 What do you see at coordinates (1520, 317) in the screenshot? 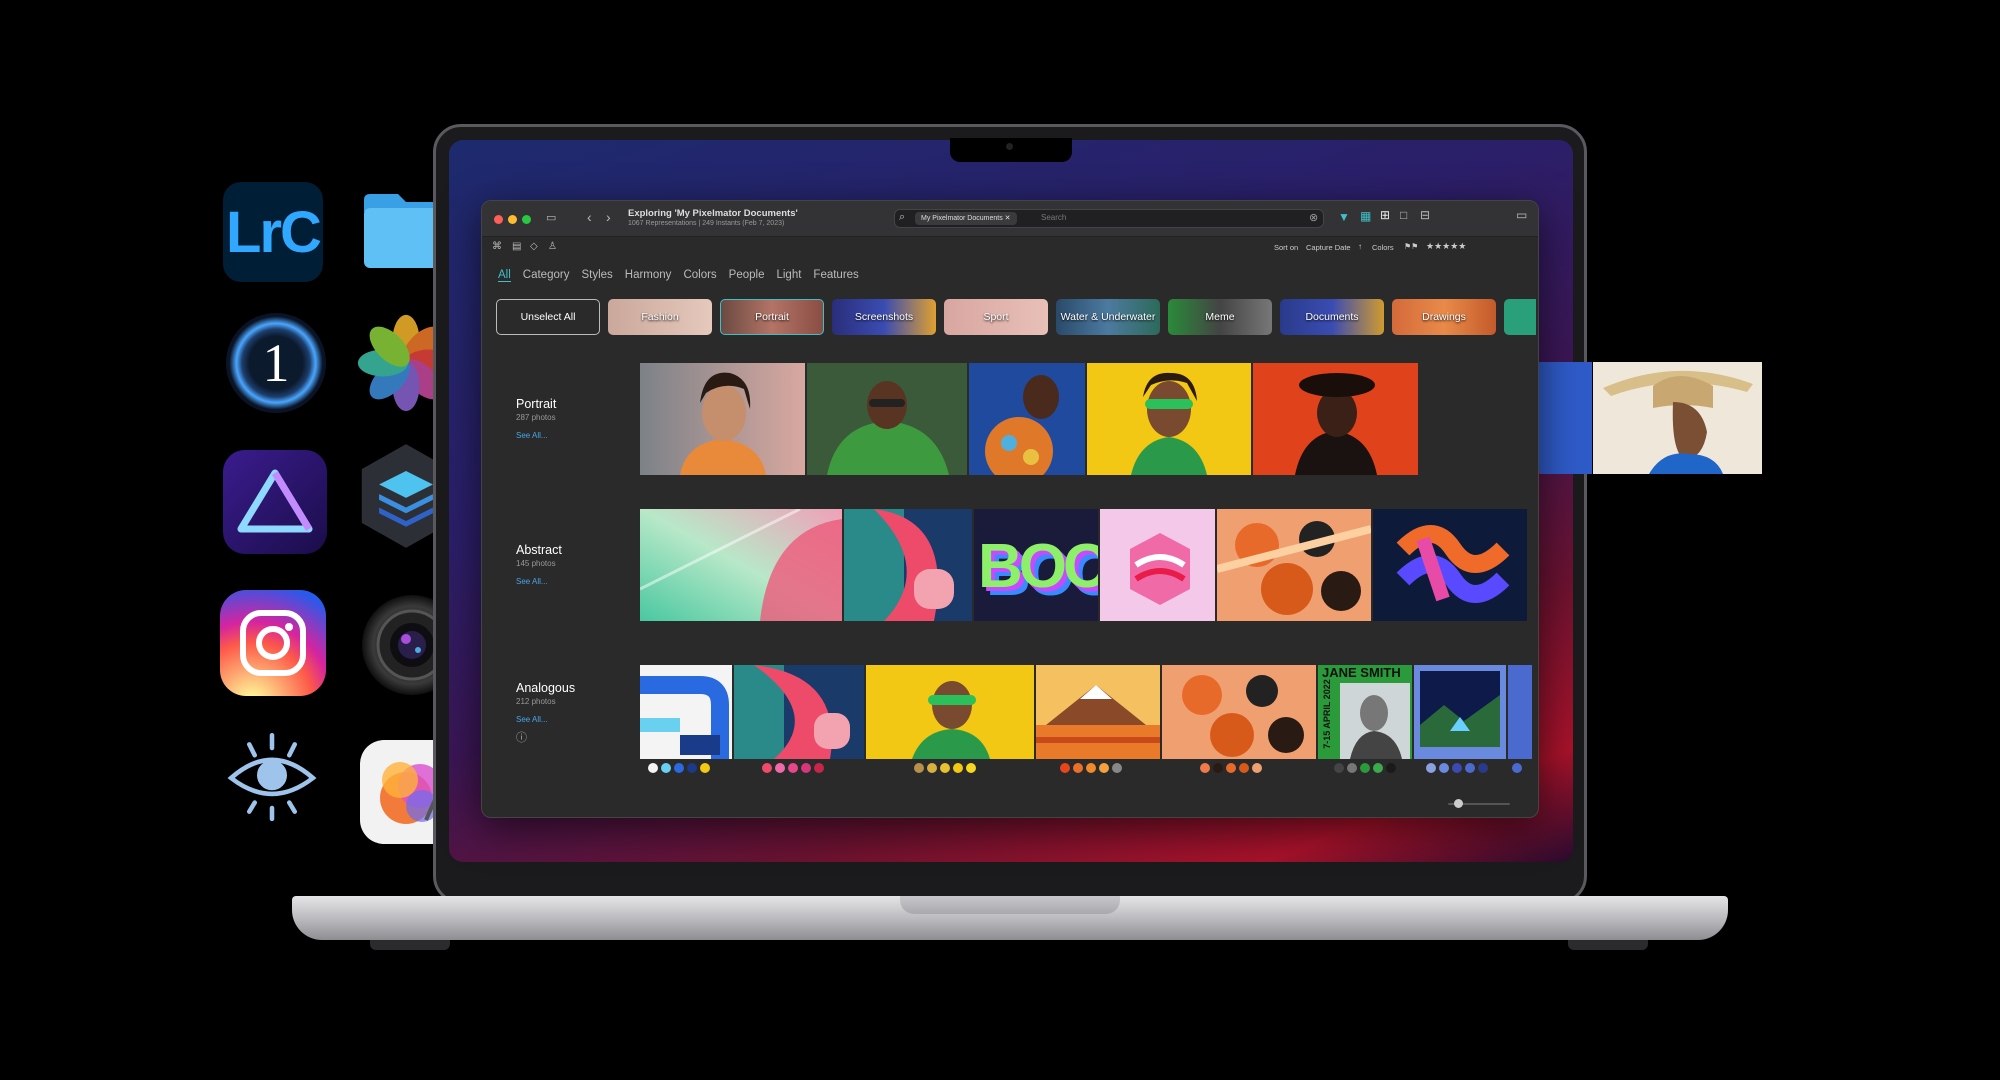
I see `chip-more` at bounding box center [1520, 317].